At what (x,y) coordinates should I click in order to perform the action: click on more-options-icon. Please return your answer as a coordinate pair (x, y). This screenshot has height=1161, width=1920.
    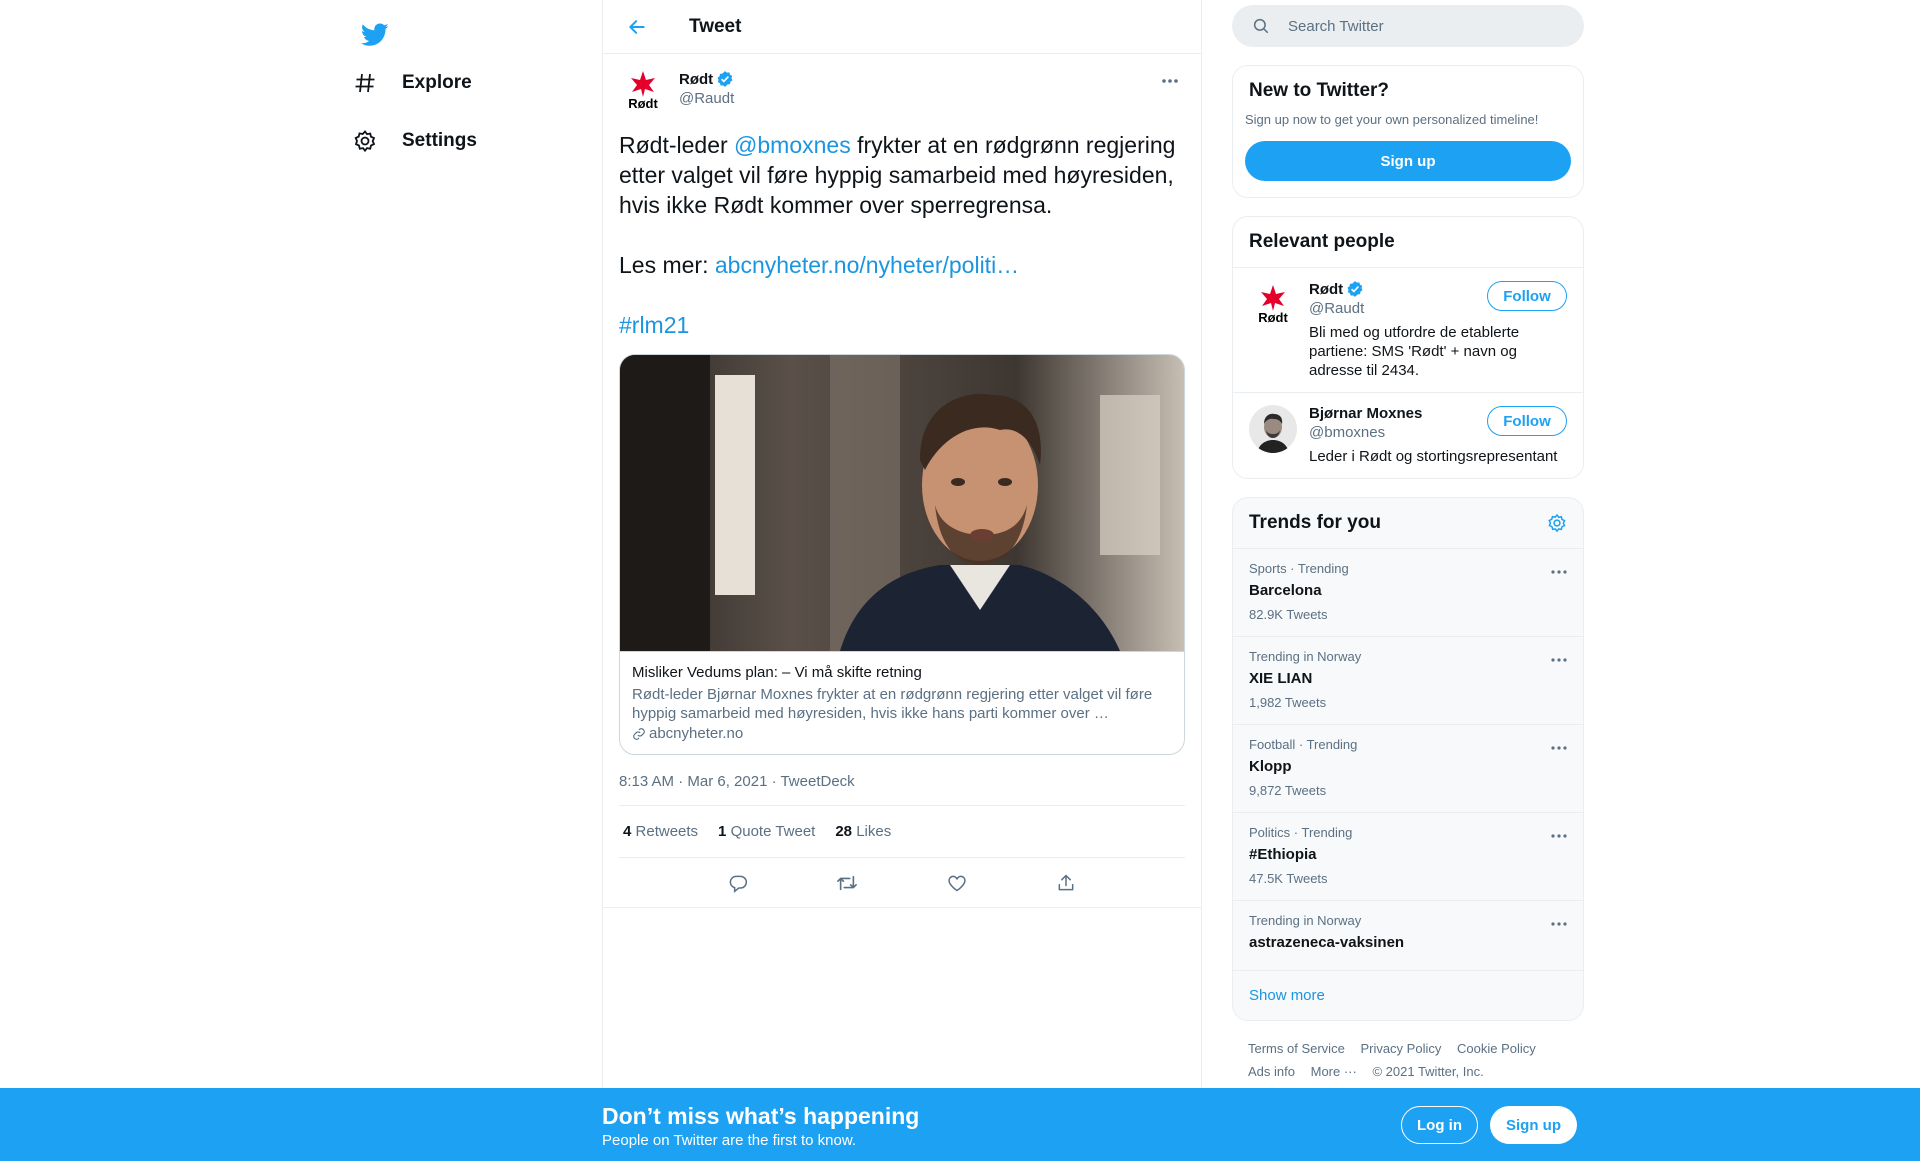
    Looking at the image, I should click on (1170, 81).